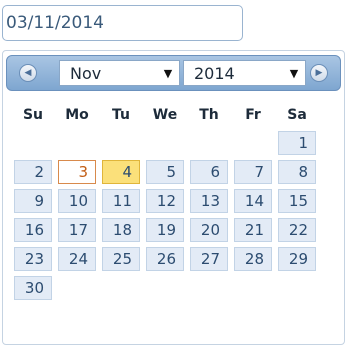  Describe the element at coordinates (297, 143) in the screenshot. I see `calendar-day: 1` at that location.